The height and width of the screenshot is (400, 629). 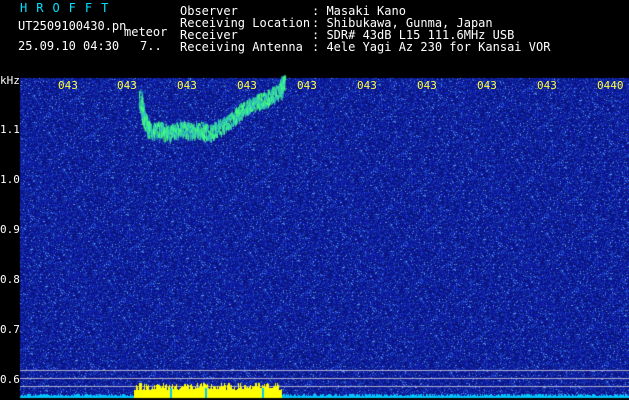 What do you see at coordinates (10, 229) in the screenshot?
I see `y-tick-0-9: 0.9` at bounding box center [10, 229].